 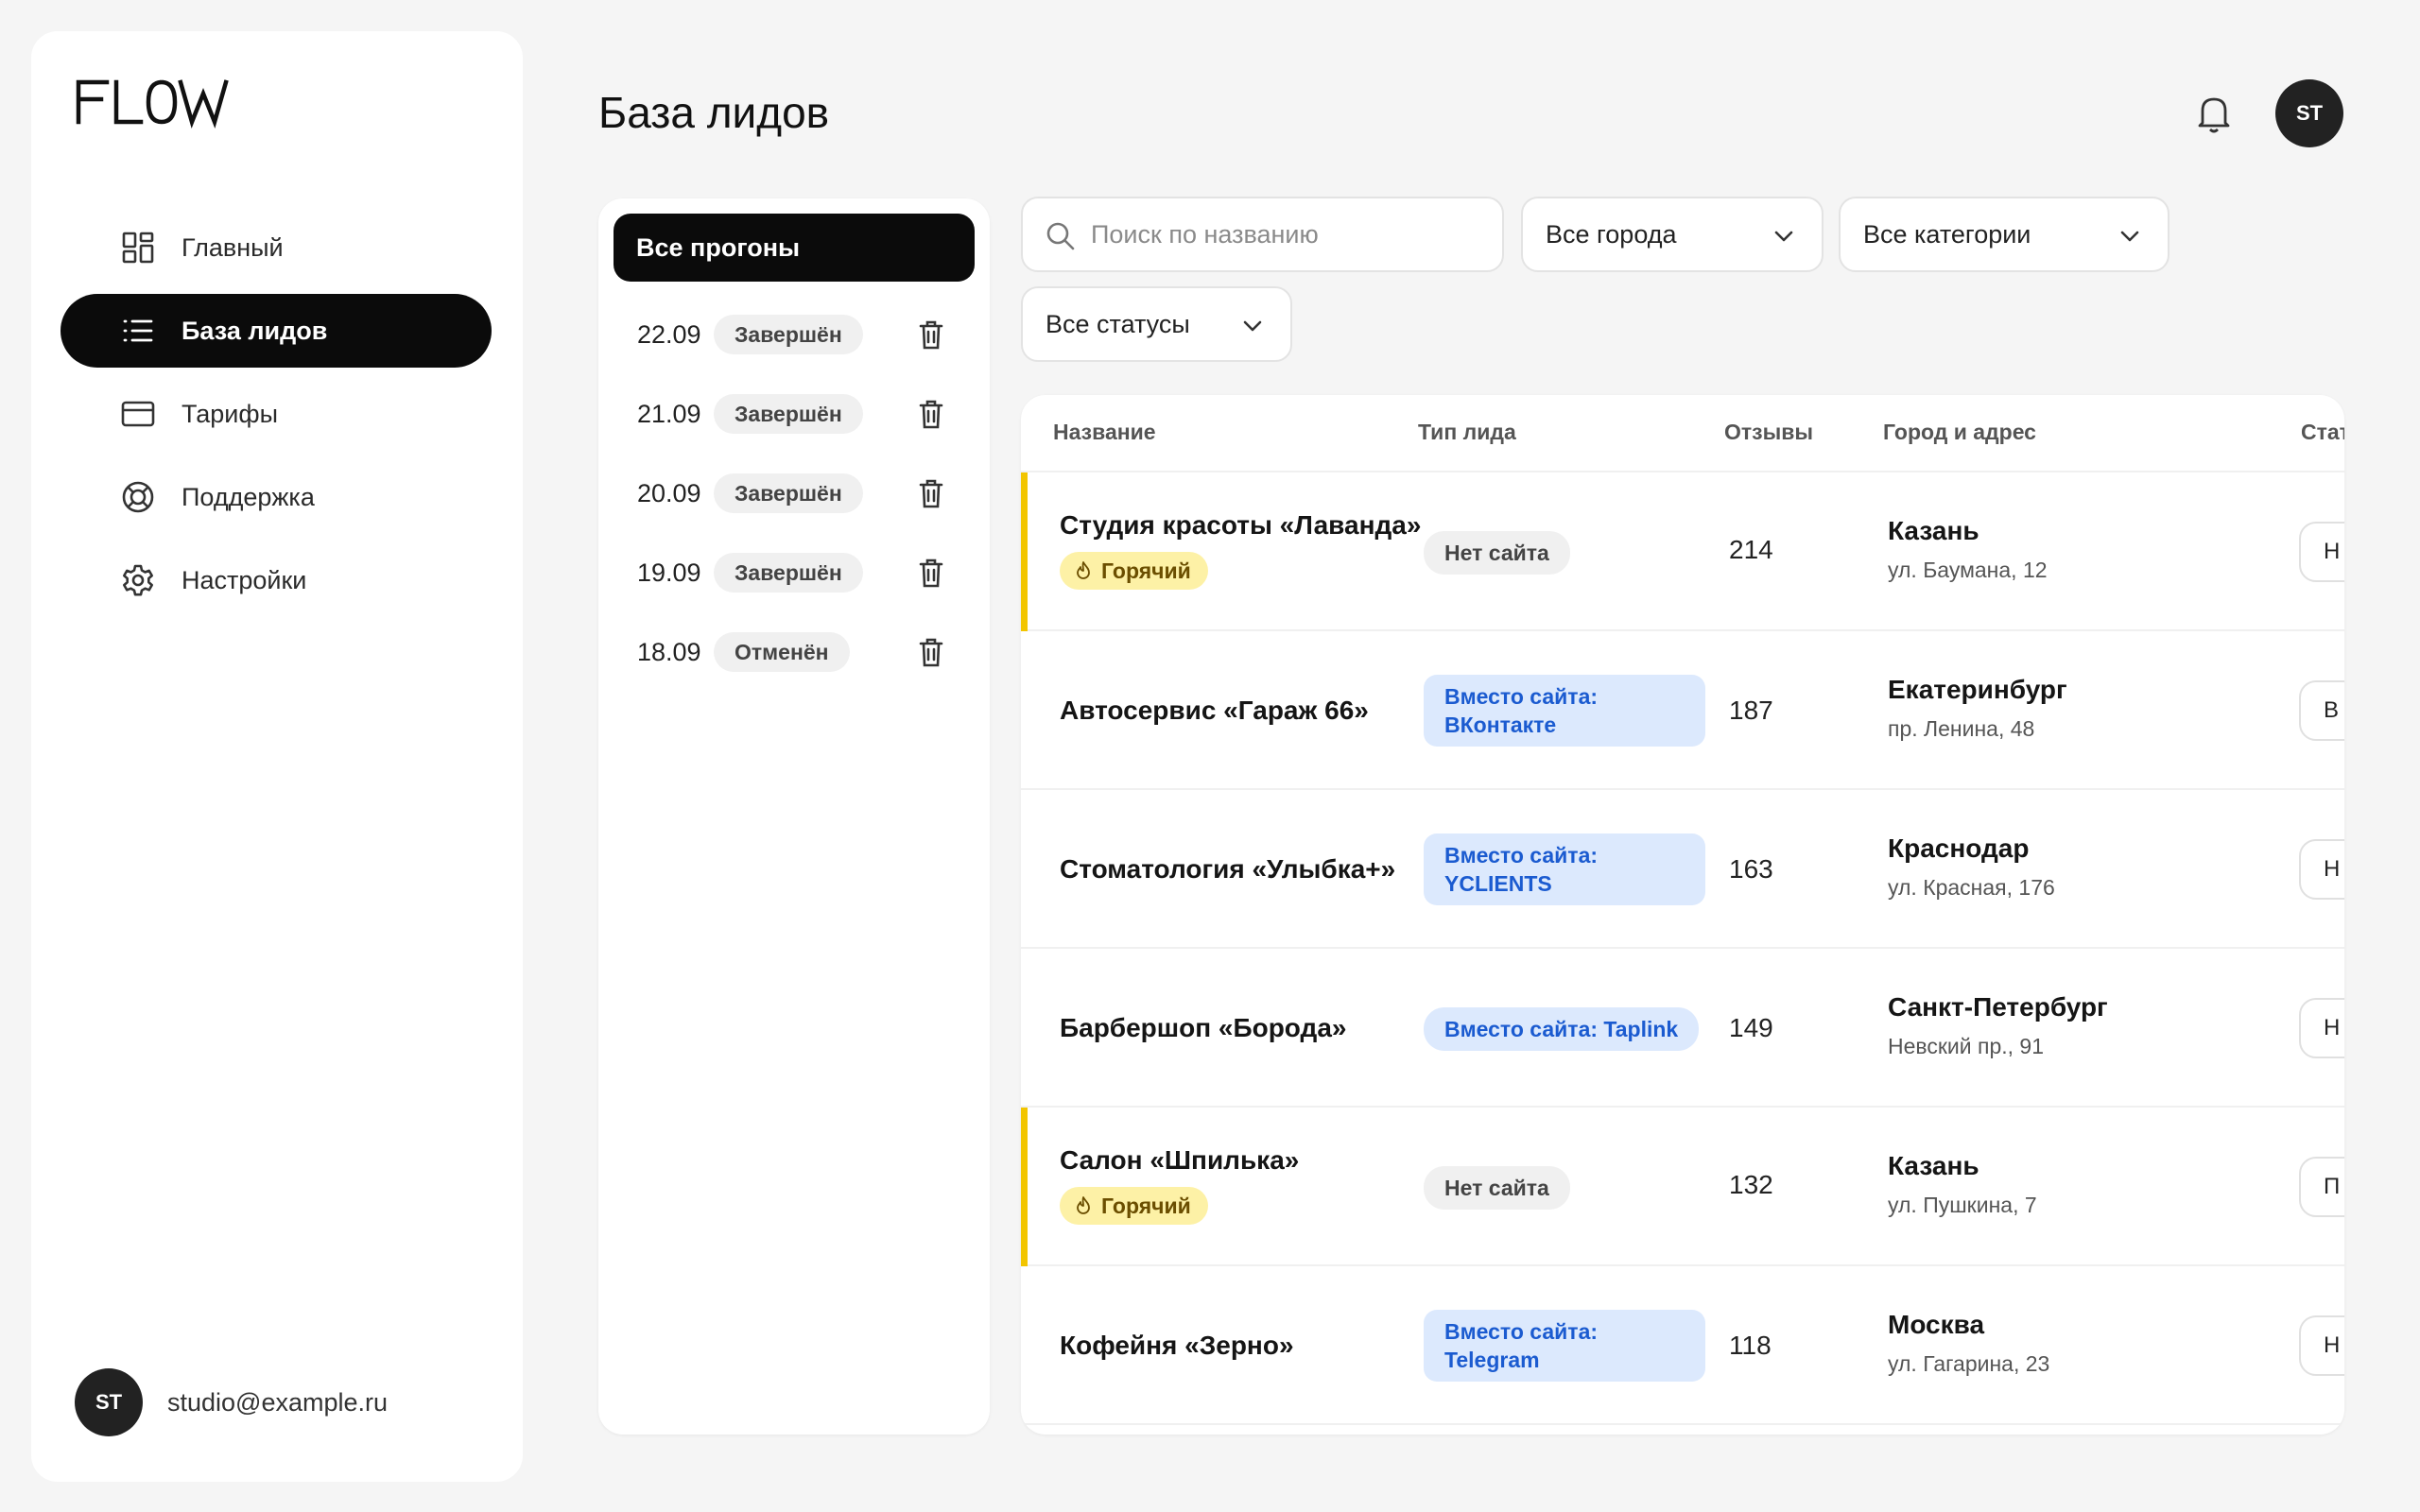 I want to click on category-select-value: Все категории, so click(x=1947, y=234).